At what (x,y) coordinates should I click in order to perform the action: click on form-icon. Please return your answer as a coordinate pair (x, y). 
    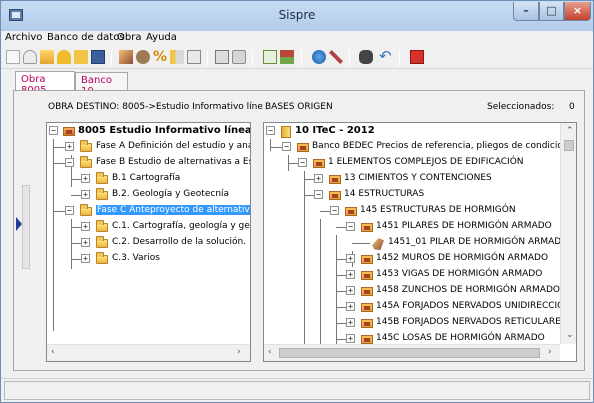
    Looking at the image, I should click on (194, 57).